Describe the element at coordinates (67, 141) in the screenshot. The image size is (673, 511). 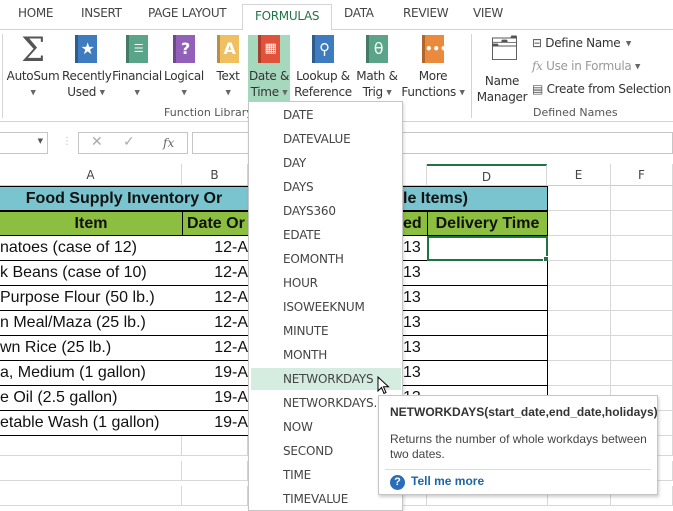
I see `drag-handle-icon: ⋮` at that location.